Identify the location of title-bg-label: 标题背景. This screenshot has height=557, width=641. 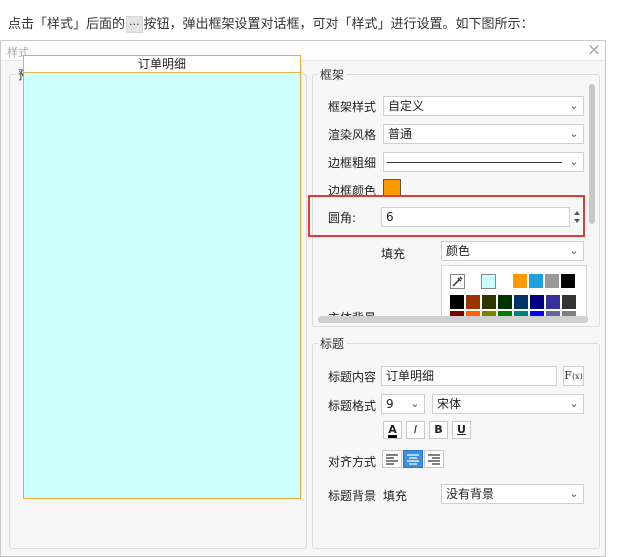
(352, 496).